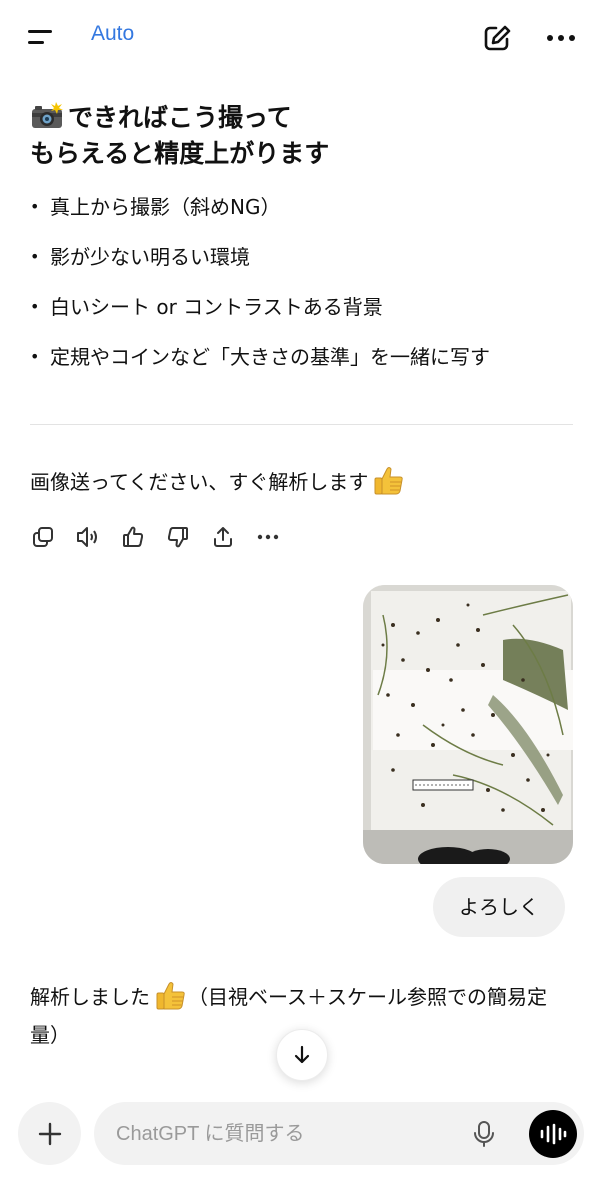 The image size is (602, 1200). What do you see at coordinates (302, 136) in the screenshot?
I see `message-heading: できればこう撮って もらえると精度上がります` at bounding box center [302, 136].